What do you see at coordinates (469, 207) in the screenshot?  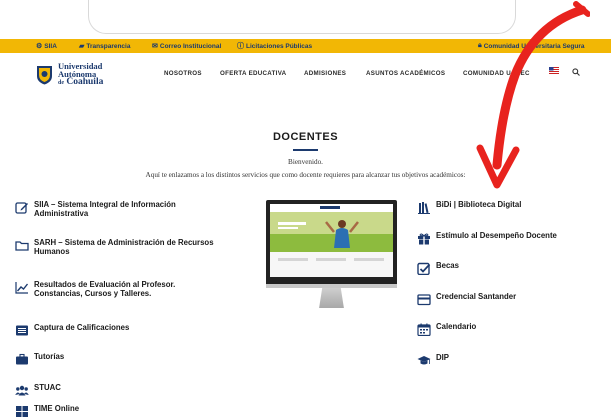 I see `service-link-bidi: BiDi | Biblioteca Digital` at bounding box center [469, 207].